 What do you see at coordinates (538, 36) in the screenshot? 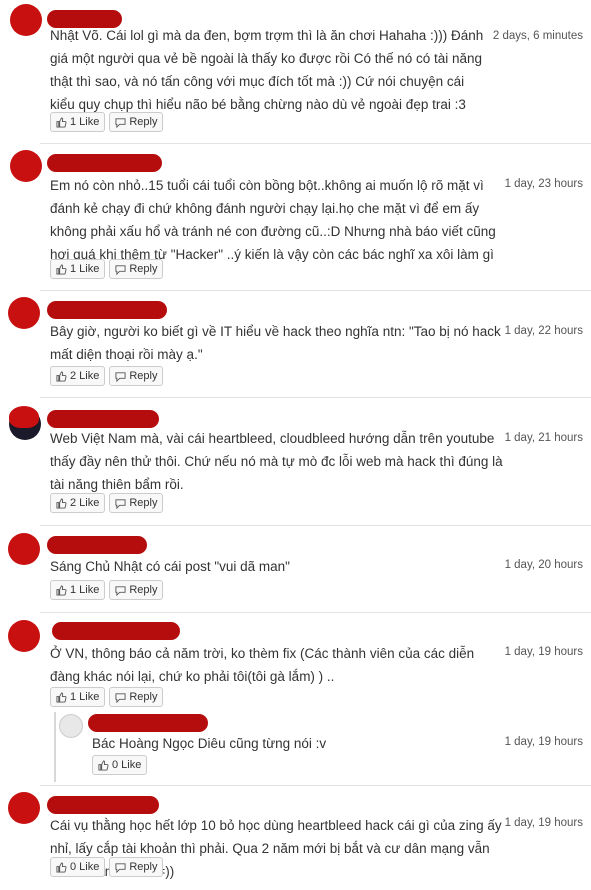
I see `comment-timestamp: 2 days, 6 minutes` at bounding box center [538, 36].